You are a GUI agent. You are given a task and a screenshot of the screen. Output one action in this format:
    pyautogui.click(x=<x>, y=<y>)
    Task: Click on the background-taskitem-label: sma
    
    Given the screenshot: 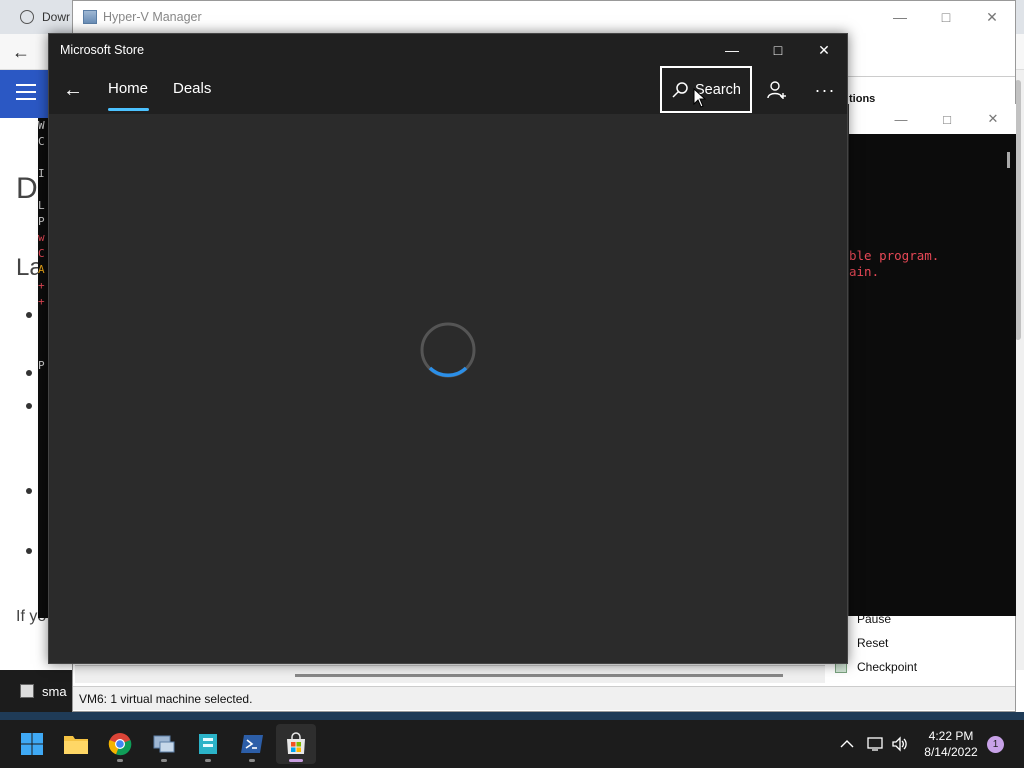 What is the action you would take?
    pyautogui.click(x=54, y=691)
    